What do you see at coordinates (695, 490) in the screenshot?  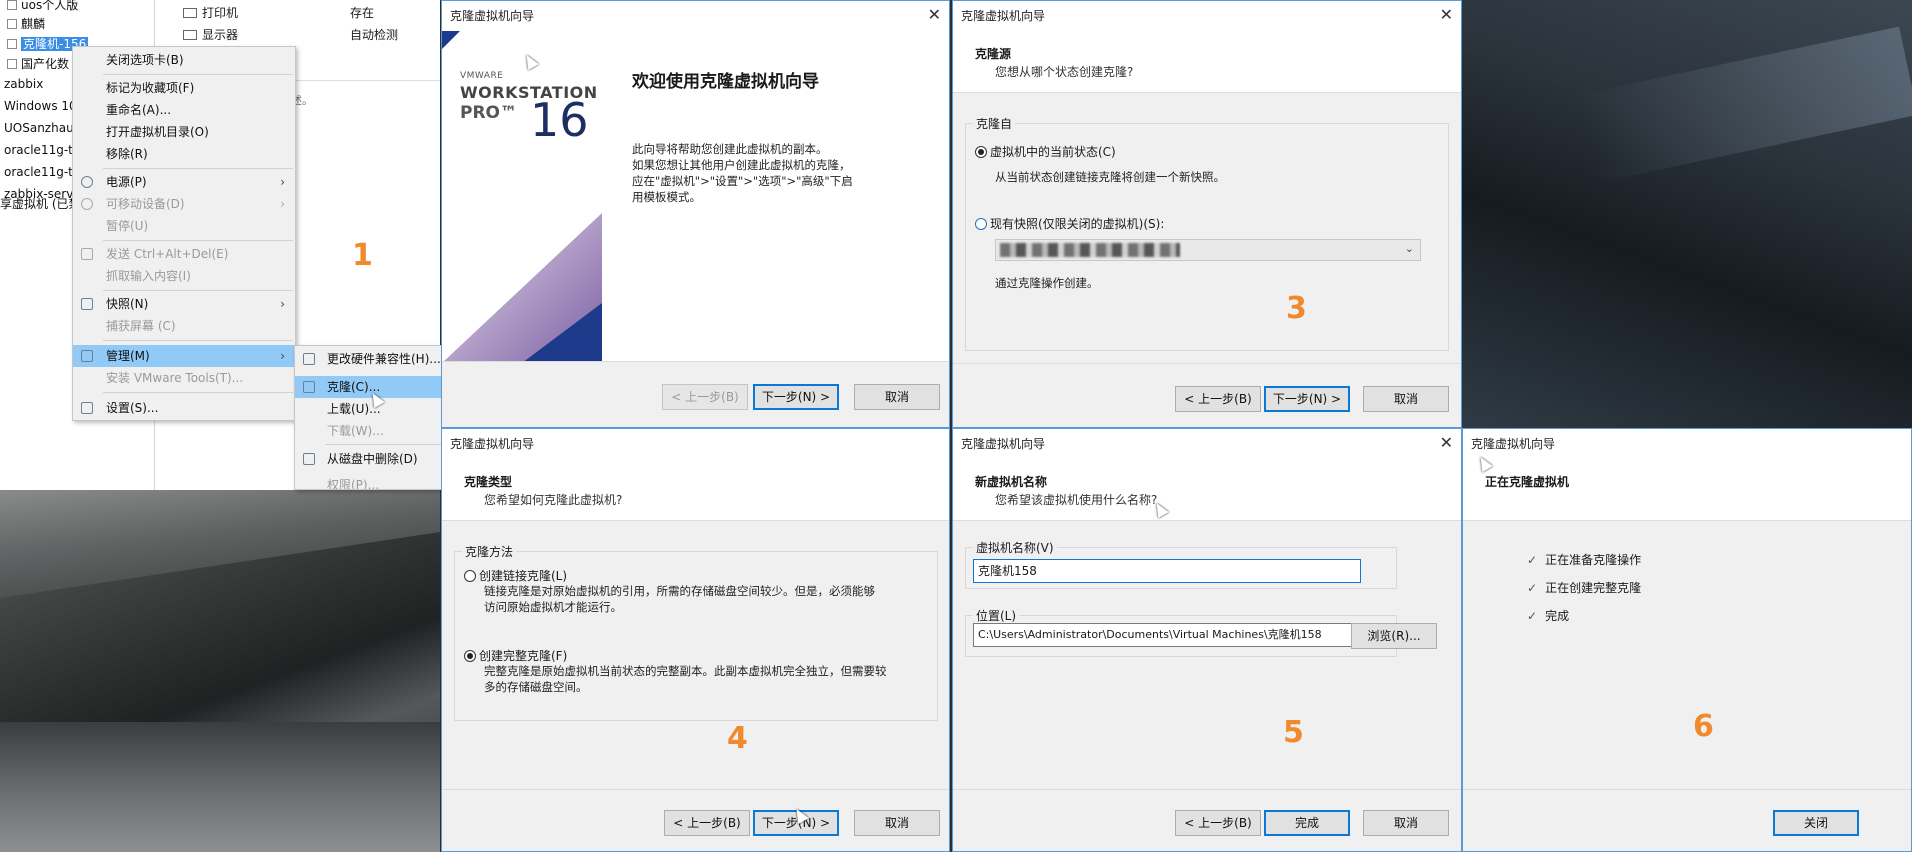 I see `dialog-header: 克隆类型 您希望如何克隆此虚拟机?` at bounding box center [695, 490].